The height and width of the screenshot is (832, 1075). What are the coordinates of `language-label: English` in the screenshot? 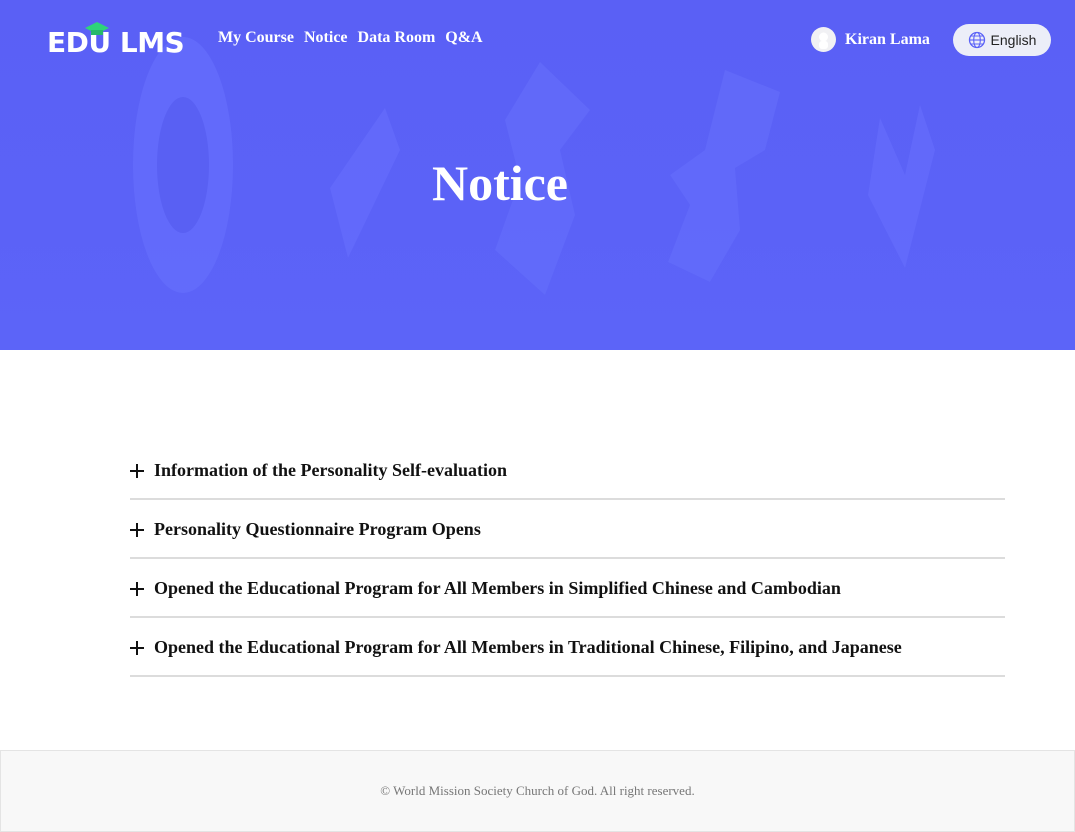 It's located at (1013, 40).